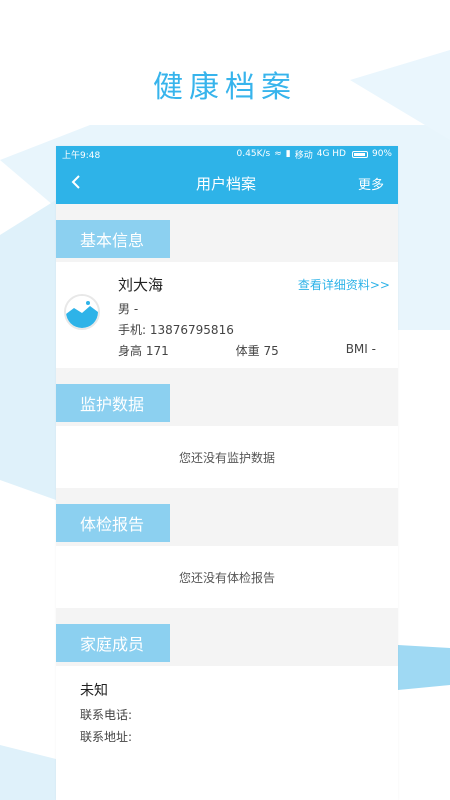 The image size is (450, 800). Describe the element at coordinates (176, 330) in the screenshot. I see `user-phone: 手机: 13876795816` at that location.